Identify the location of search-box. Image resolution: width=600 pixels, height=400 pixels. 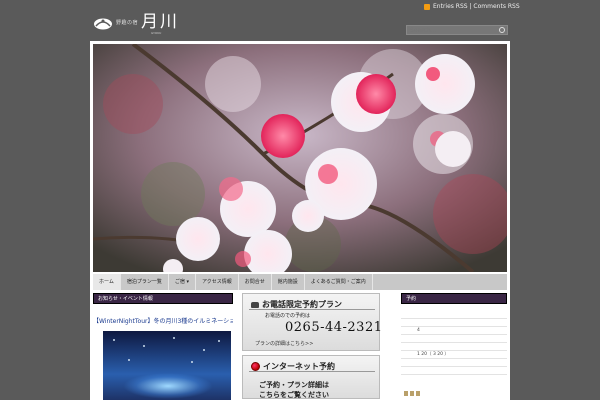
(457, 30).